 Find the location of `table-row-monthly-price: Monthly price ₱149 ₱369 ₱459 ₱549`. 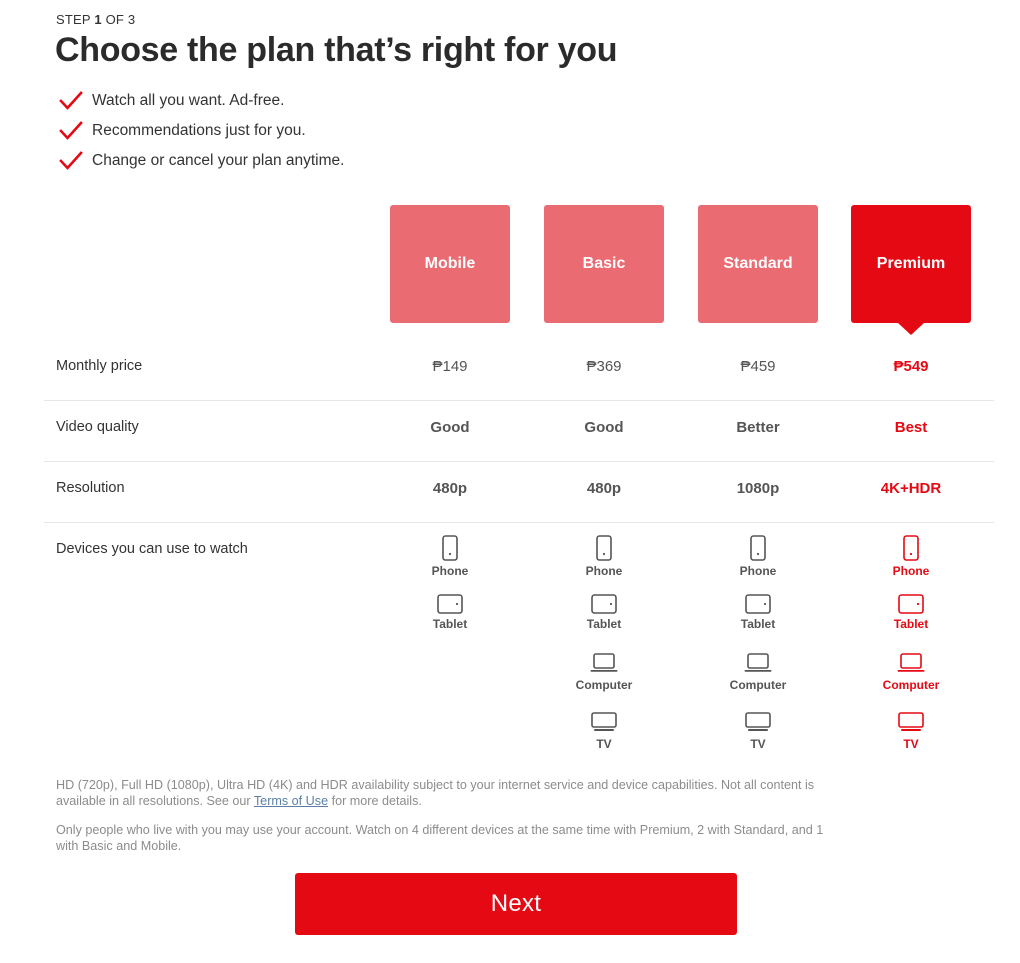

table-row-monthly-price: Monthly price ₱149 ₱369 ₱459 ₱549 is located at coordinates (519, 370).